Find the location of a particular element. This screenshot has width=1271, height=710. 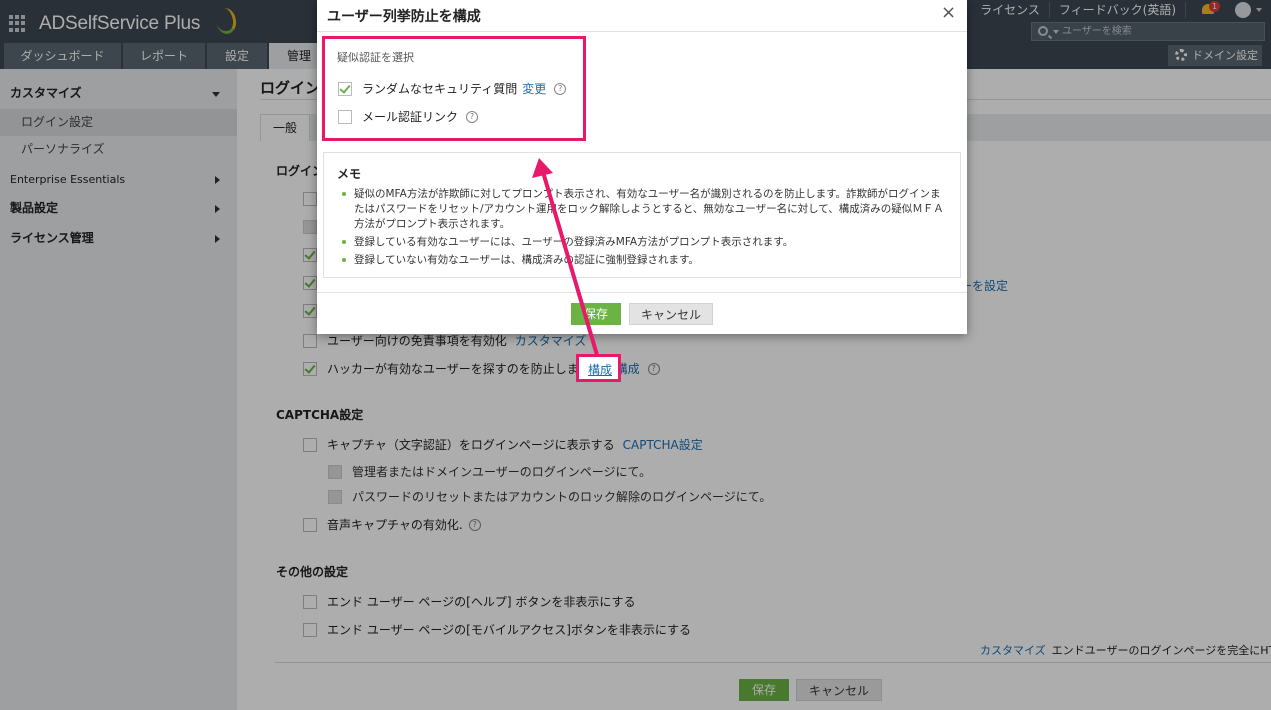

configure-link-highlight: 構成 is located at coordinates (598, 368).